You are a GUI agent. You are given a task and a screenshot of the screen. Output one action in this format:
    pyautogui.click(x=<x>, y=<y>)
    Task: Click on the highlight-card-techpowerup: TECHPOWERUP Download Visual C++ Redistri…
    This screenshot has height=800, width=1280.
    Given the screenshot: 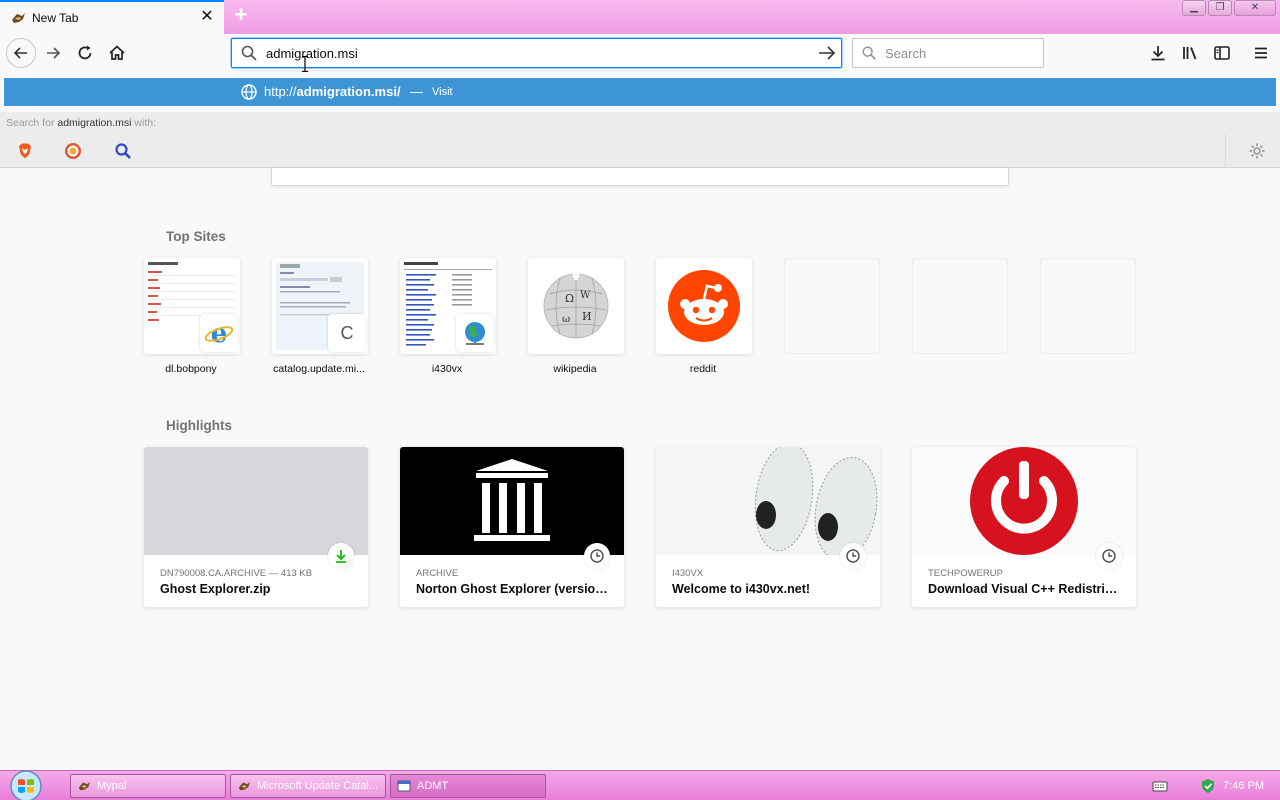 What is the action you would take?
    pyautogui.click(x=1024, y=527)
    